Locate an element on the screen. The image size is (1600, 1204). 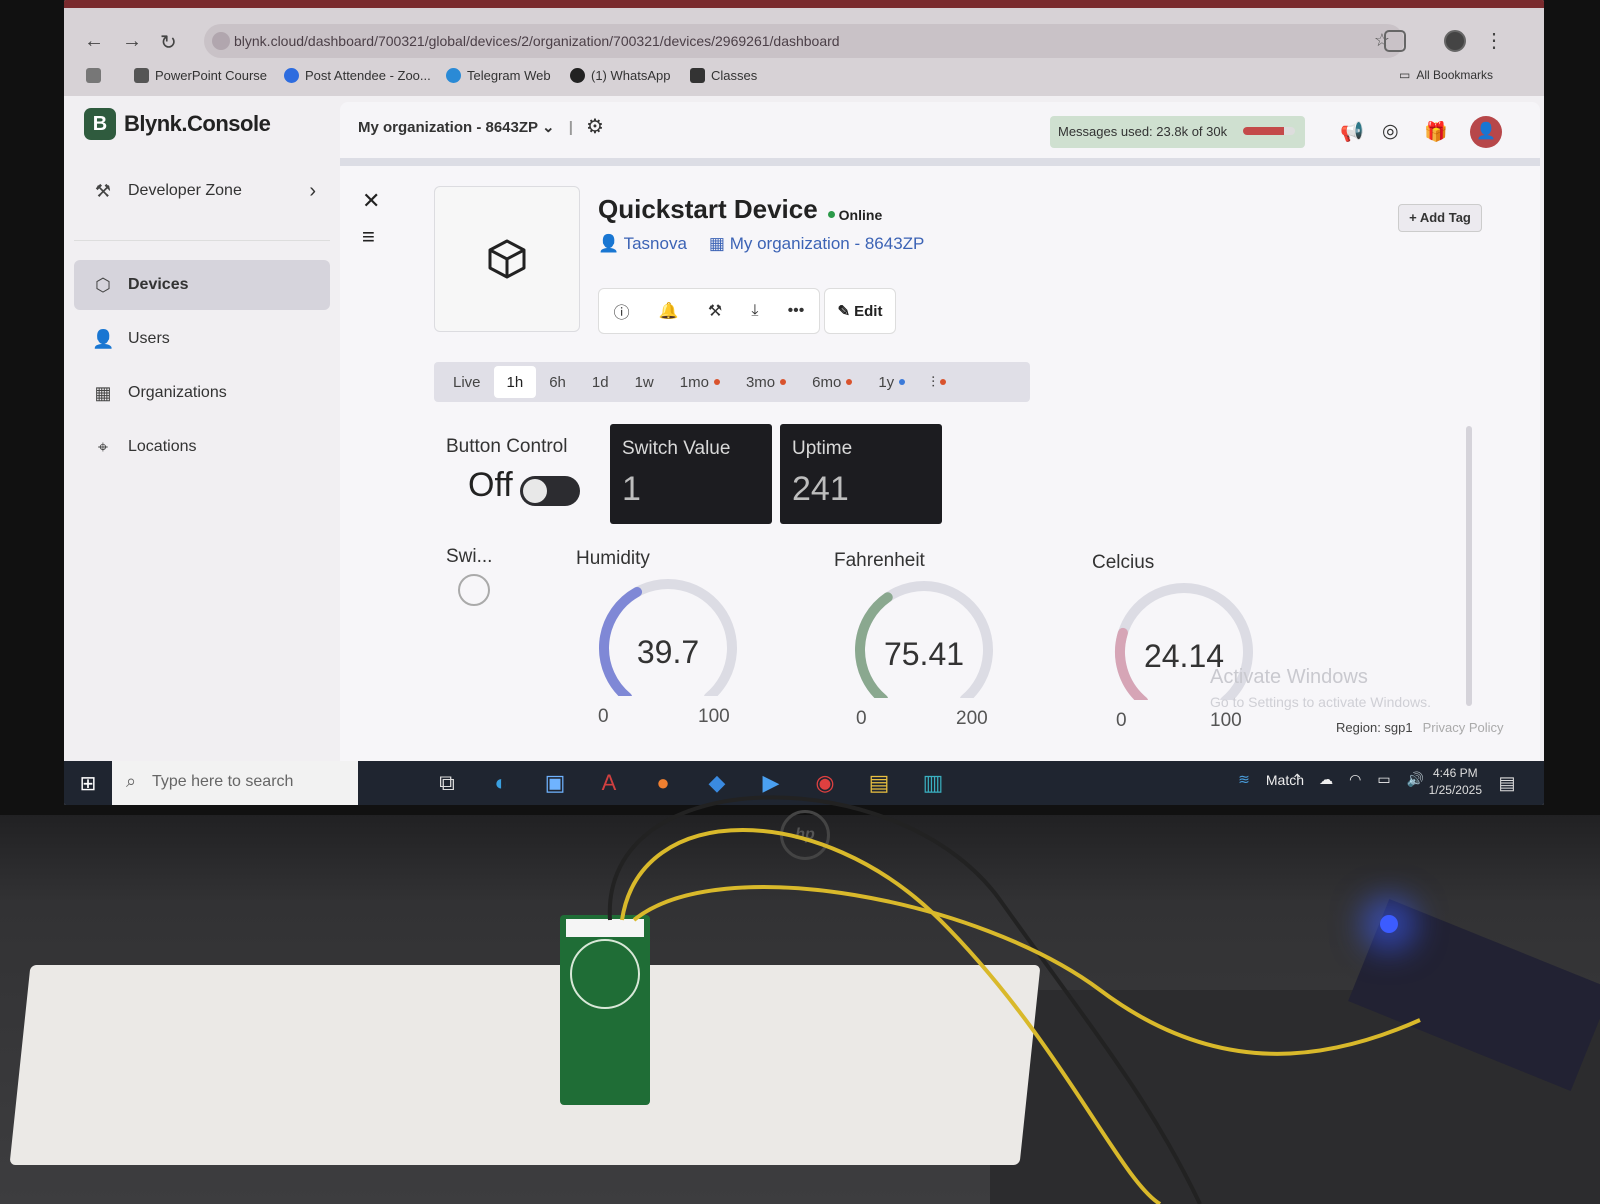
hamburger-menu-icon: ≡ is located at coordinates (368, 237).